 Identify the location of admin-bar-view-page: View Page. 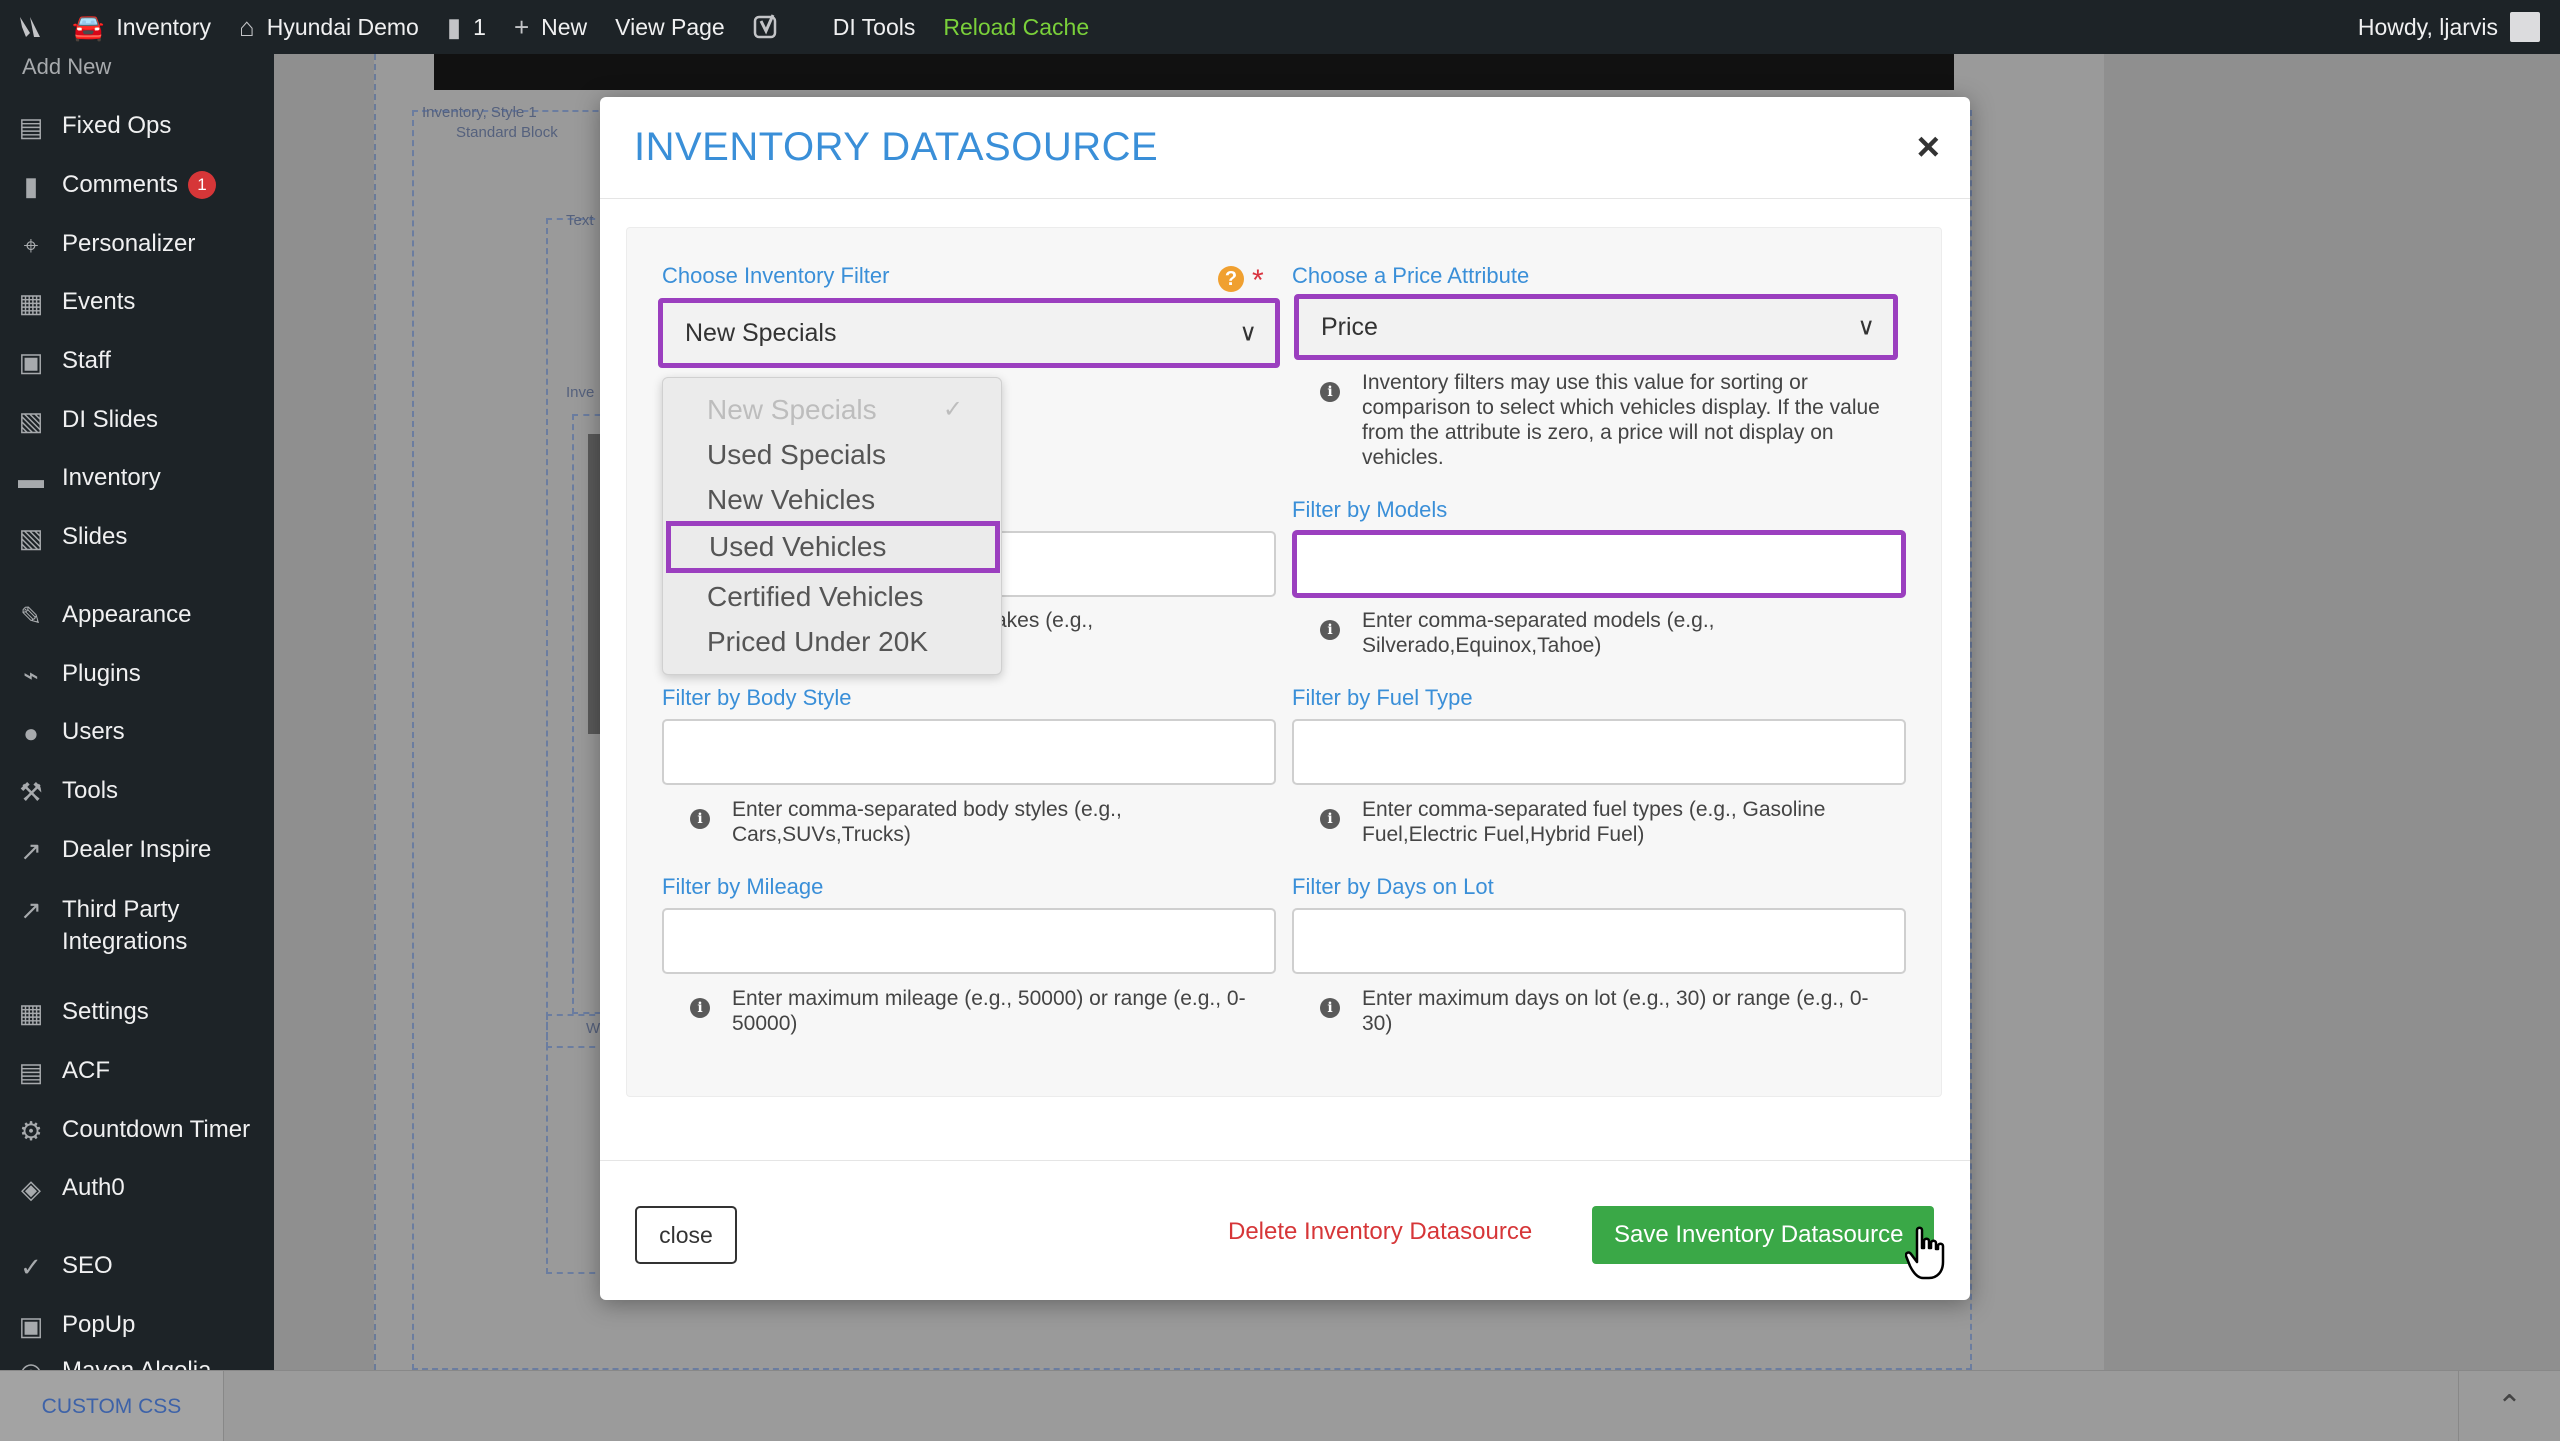
(670, 27).